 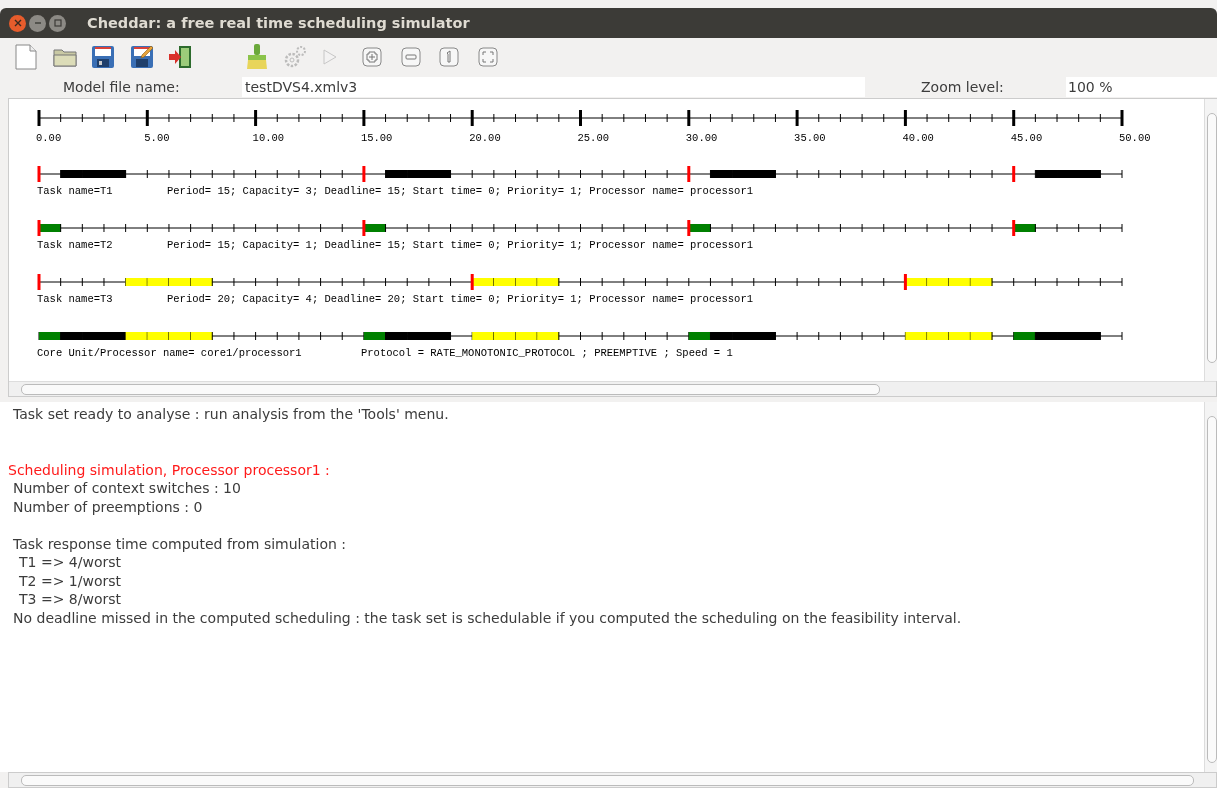 What do you see at coordinates (49, 138) in the screenshot?
I see `tick-label: 0.00` at bounding box center [49, 138].